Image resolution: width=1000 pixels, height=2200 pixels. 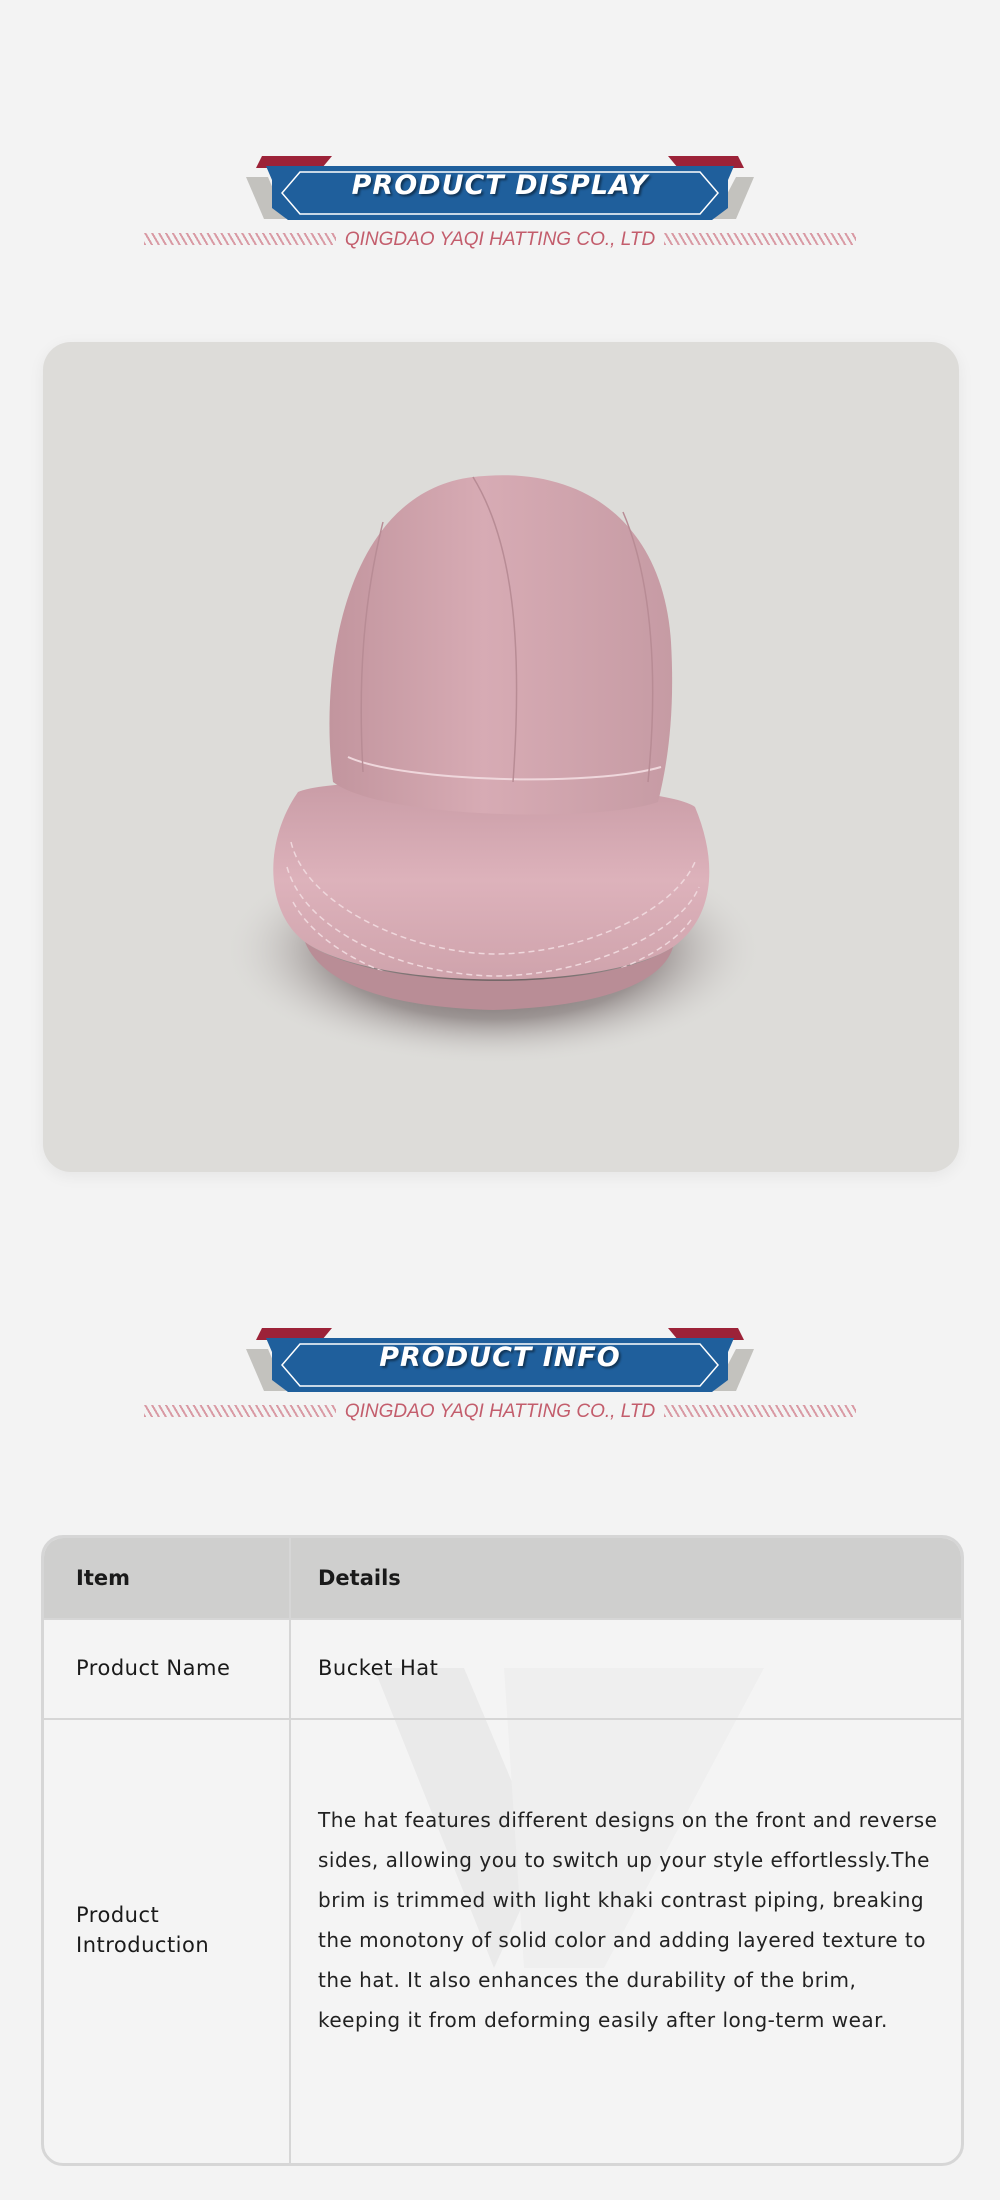 I want to click on section-title-info: PRODUCT INFO, so click(x=500, y=1357).